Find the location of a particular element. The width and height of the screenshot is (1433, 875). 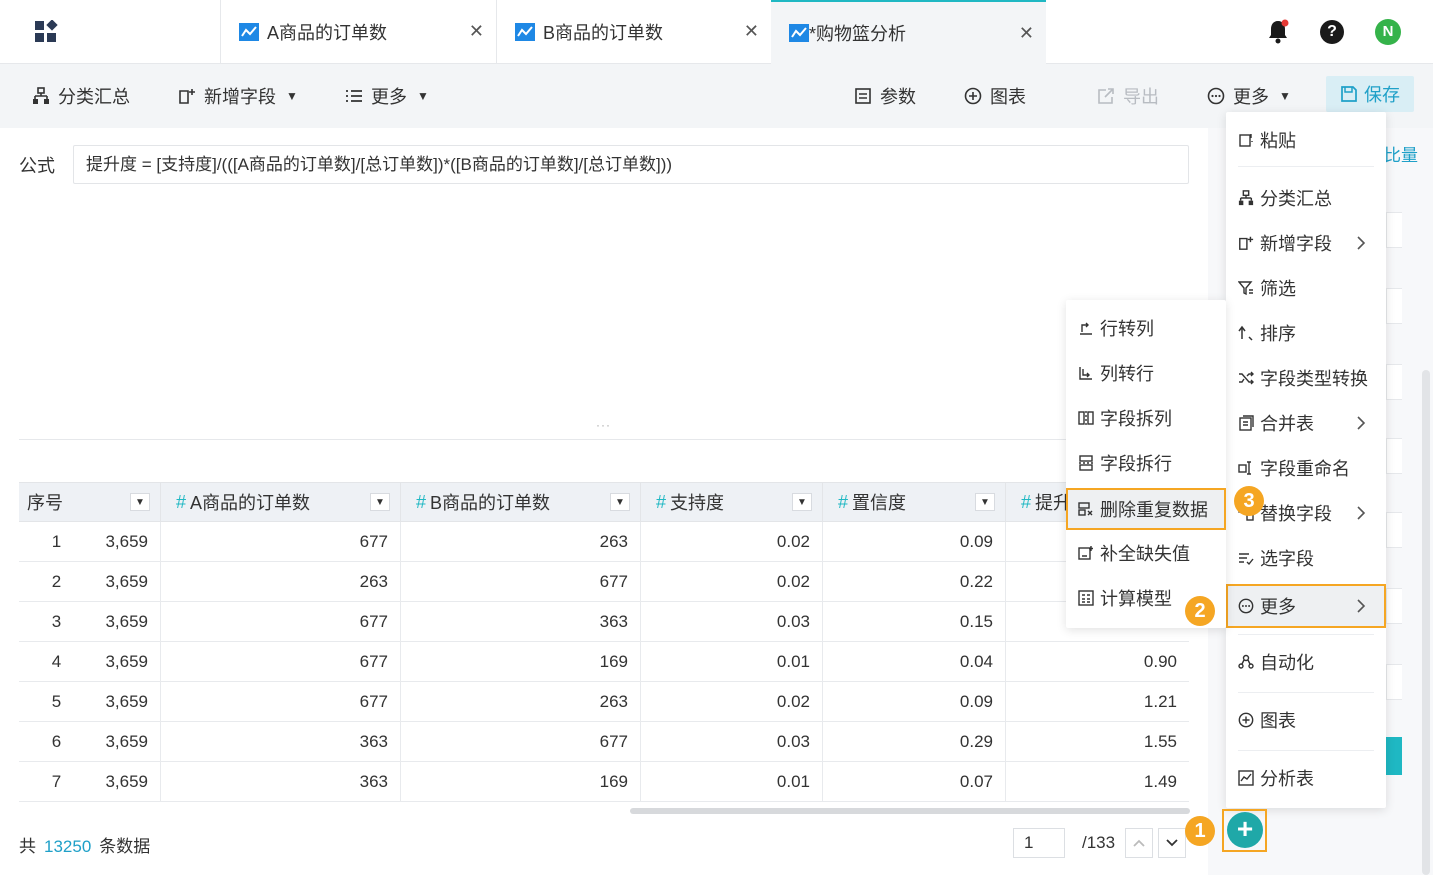

params-button: 参数 is located at coordinates (885, 96).